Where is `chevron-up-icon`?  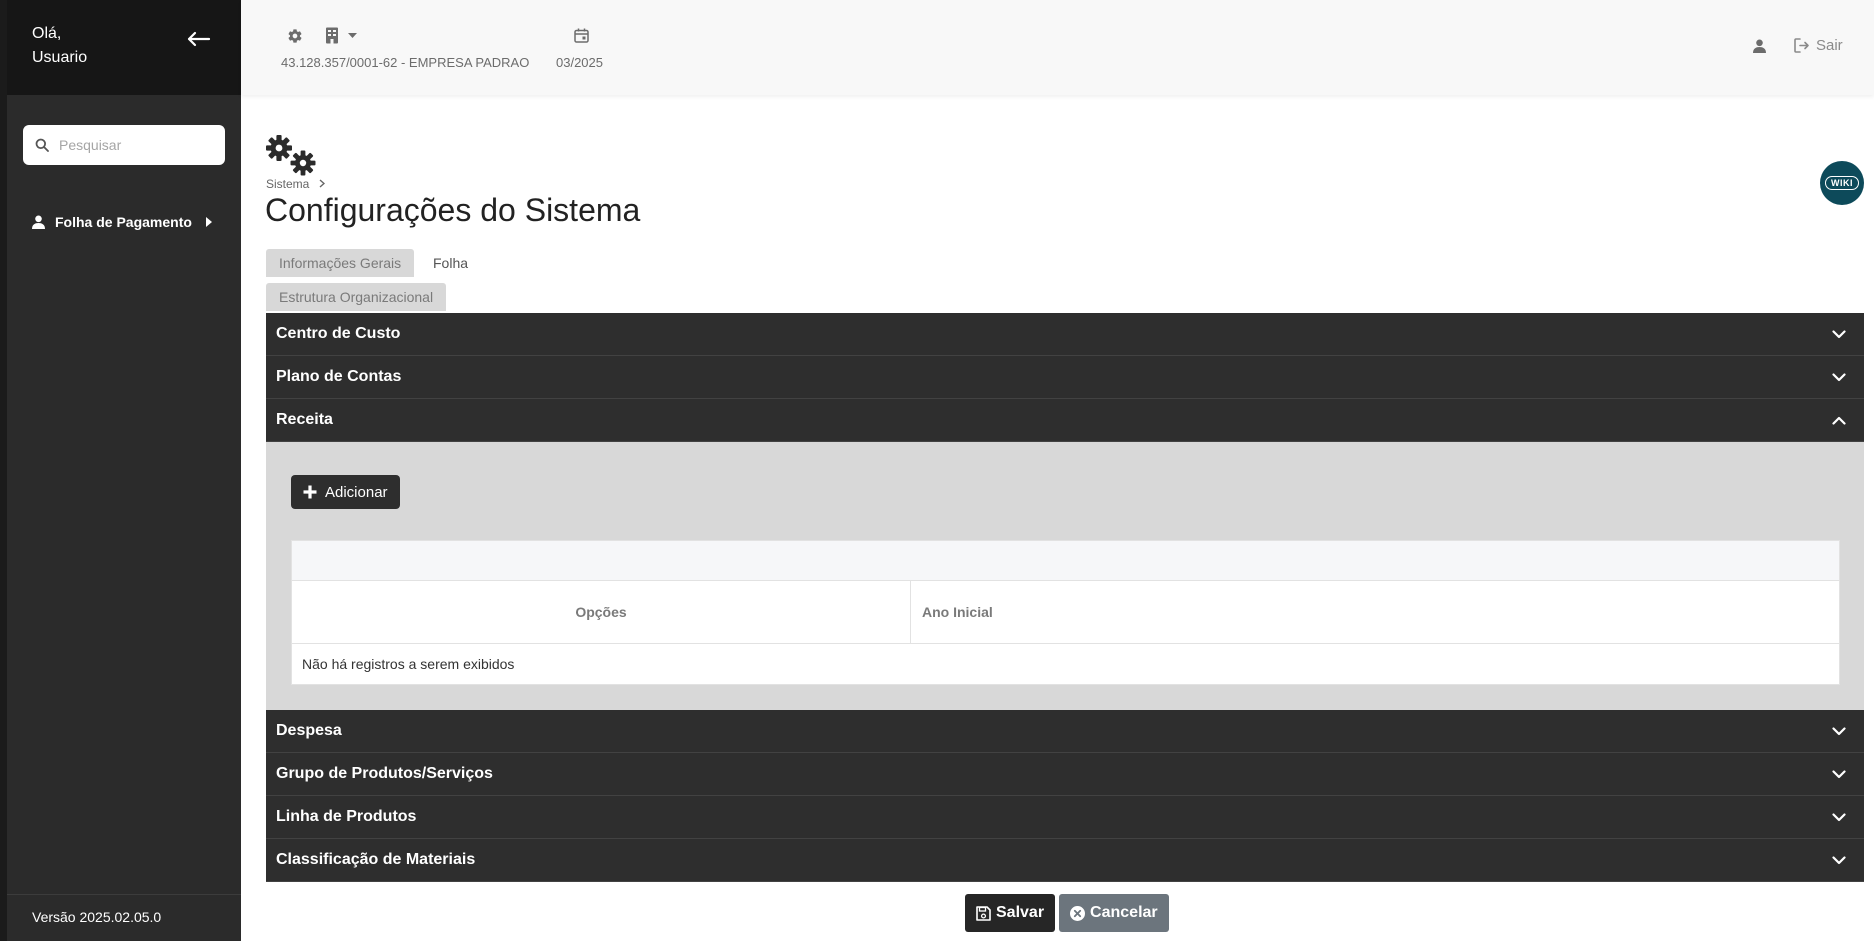
chevron-up-icon is located at coordinates (1839, 420).